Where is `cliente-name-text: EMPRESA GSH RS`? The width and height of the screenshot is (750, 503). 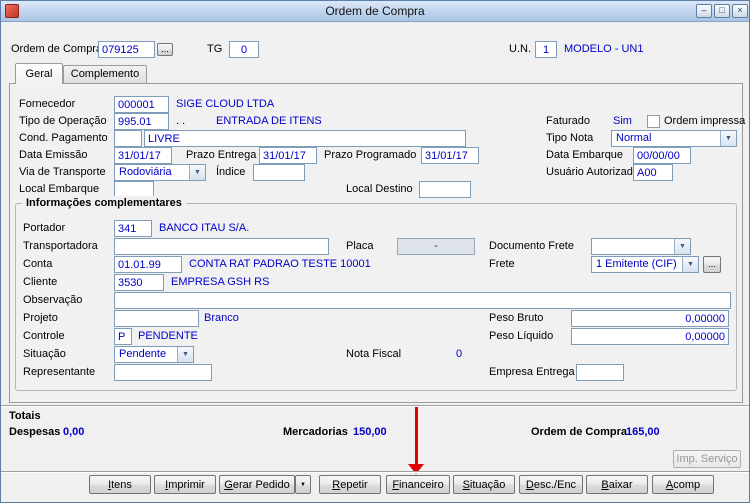 cliente-name-text: EMPRESA GSH RS is located at coordinates (220, 282).